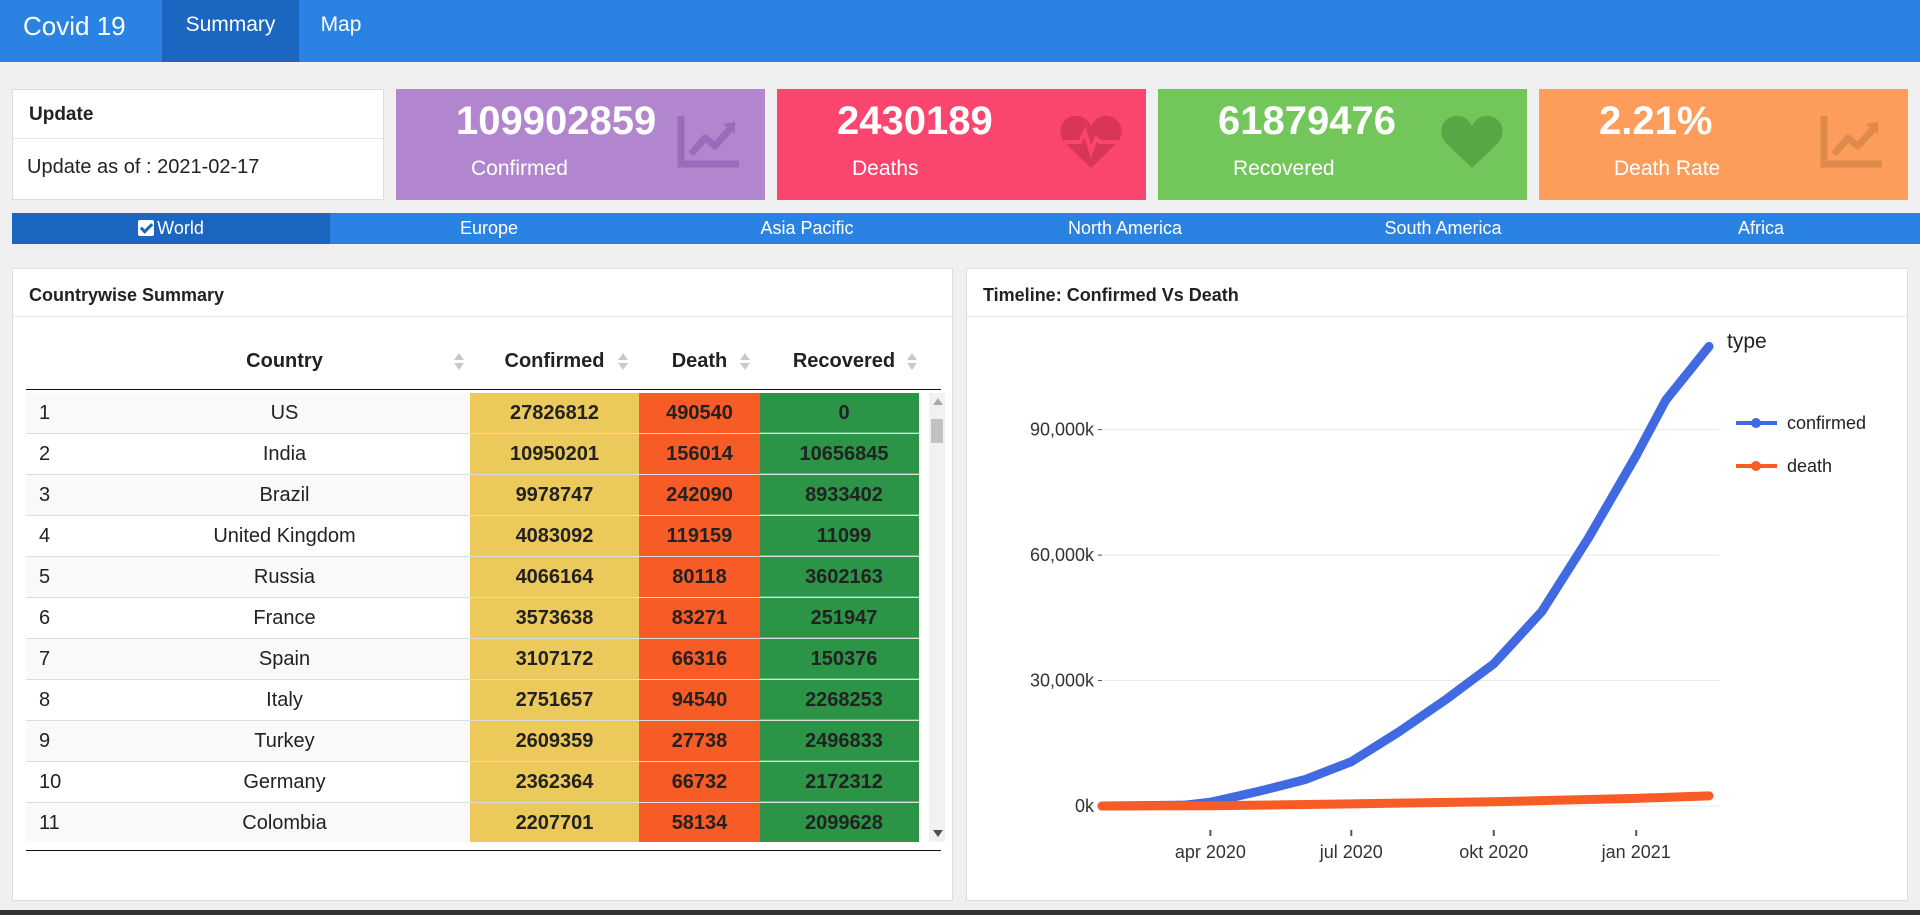  What do you see at coordinates (938, 833) in the screenshot?
I see `scroll-down-icon` at bounding box center [938, 833].